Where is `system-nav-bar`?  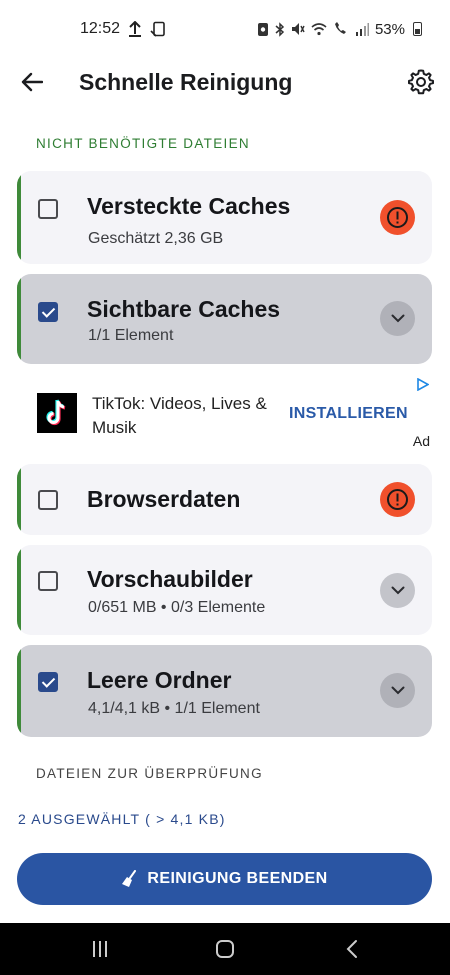
system-nav-bar is located at coordinates (225, 949).